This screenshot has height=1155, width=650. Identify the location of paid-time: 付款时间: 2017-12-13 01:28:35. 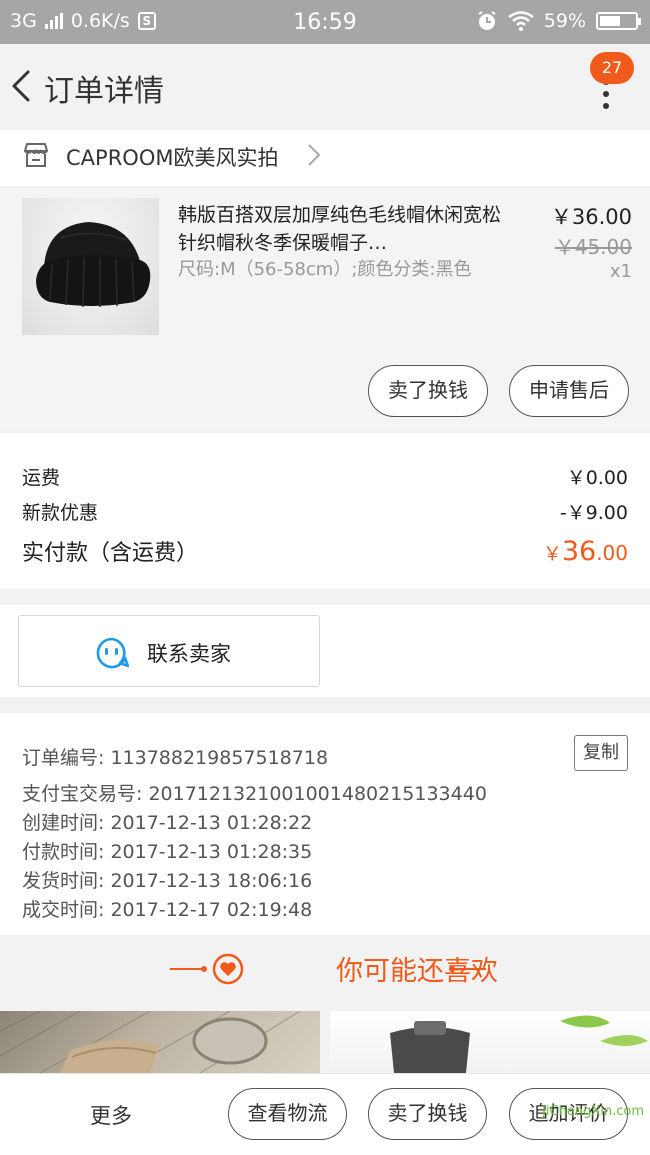
(167, 852).